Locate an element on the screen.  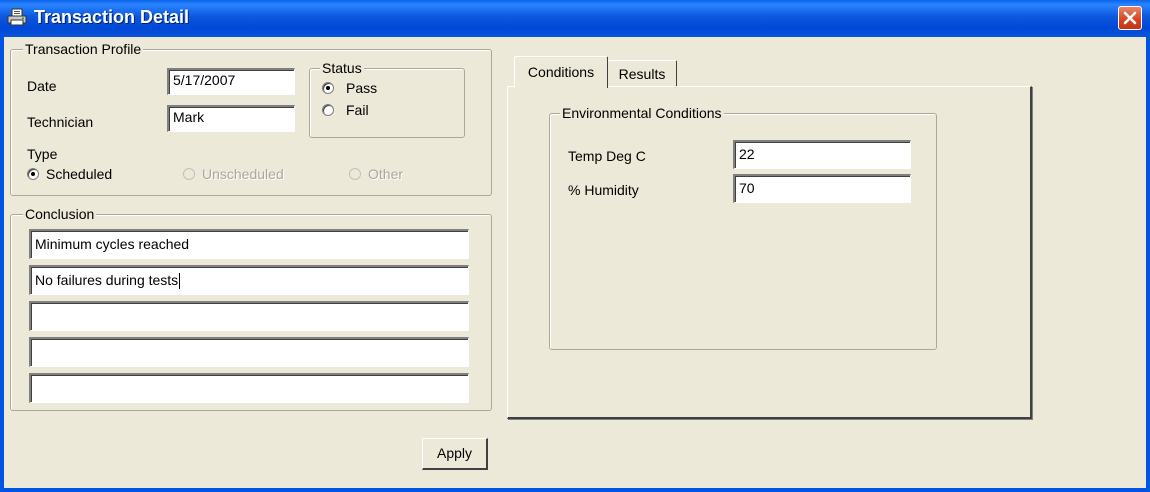
tab-results-label: Results is located at coordinates (642, 74).